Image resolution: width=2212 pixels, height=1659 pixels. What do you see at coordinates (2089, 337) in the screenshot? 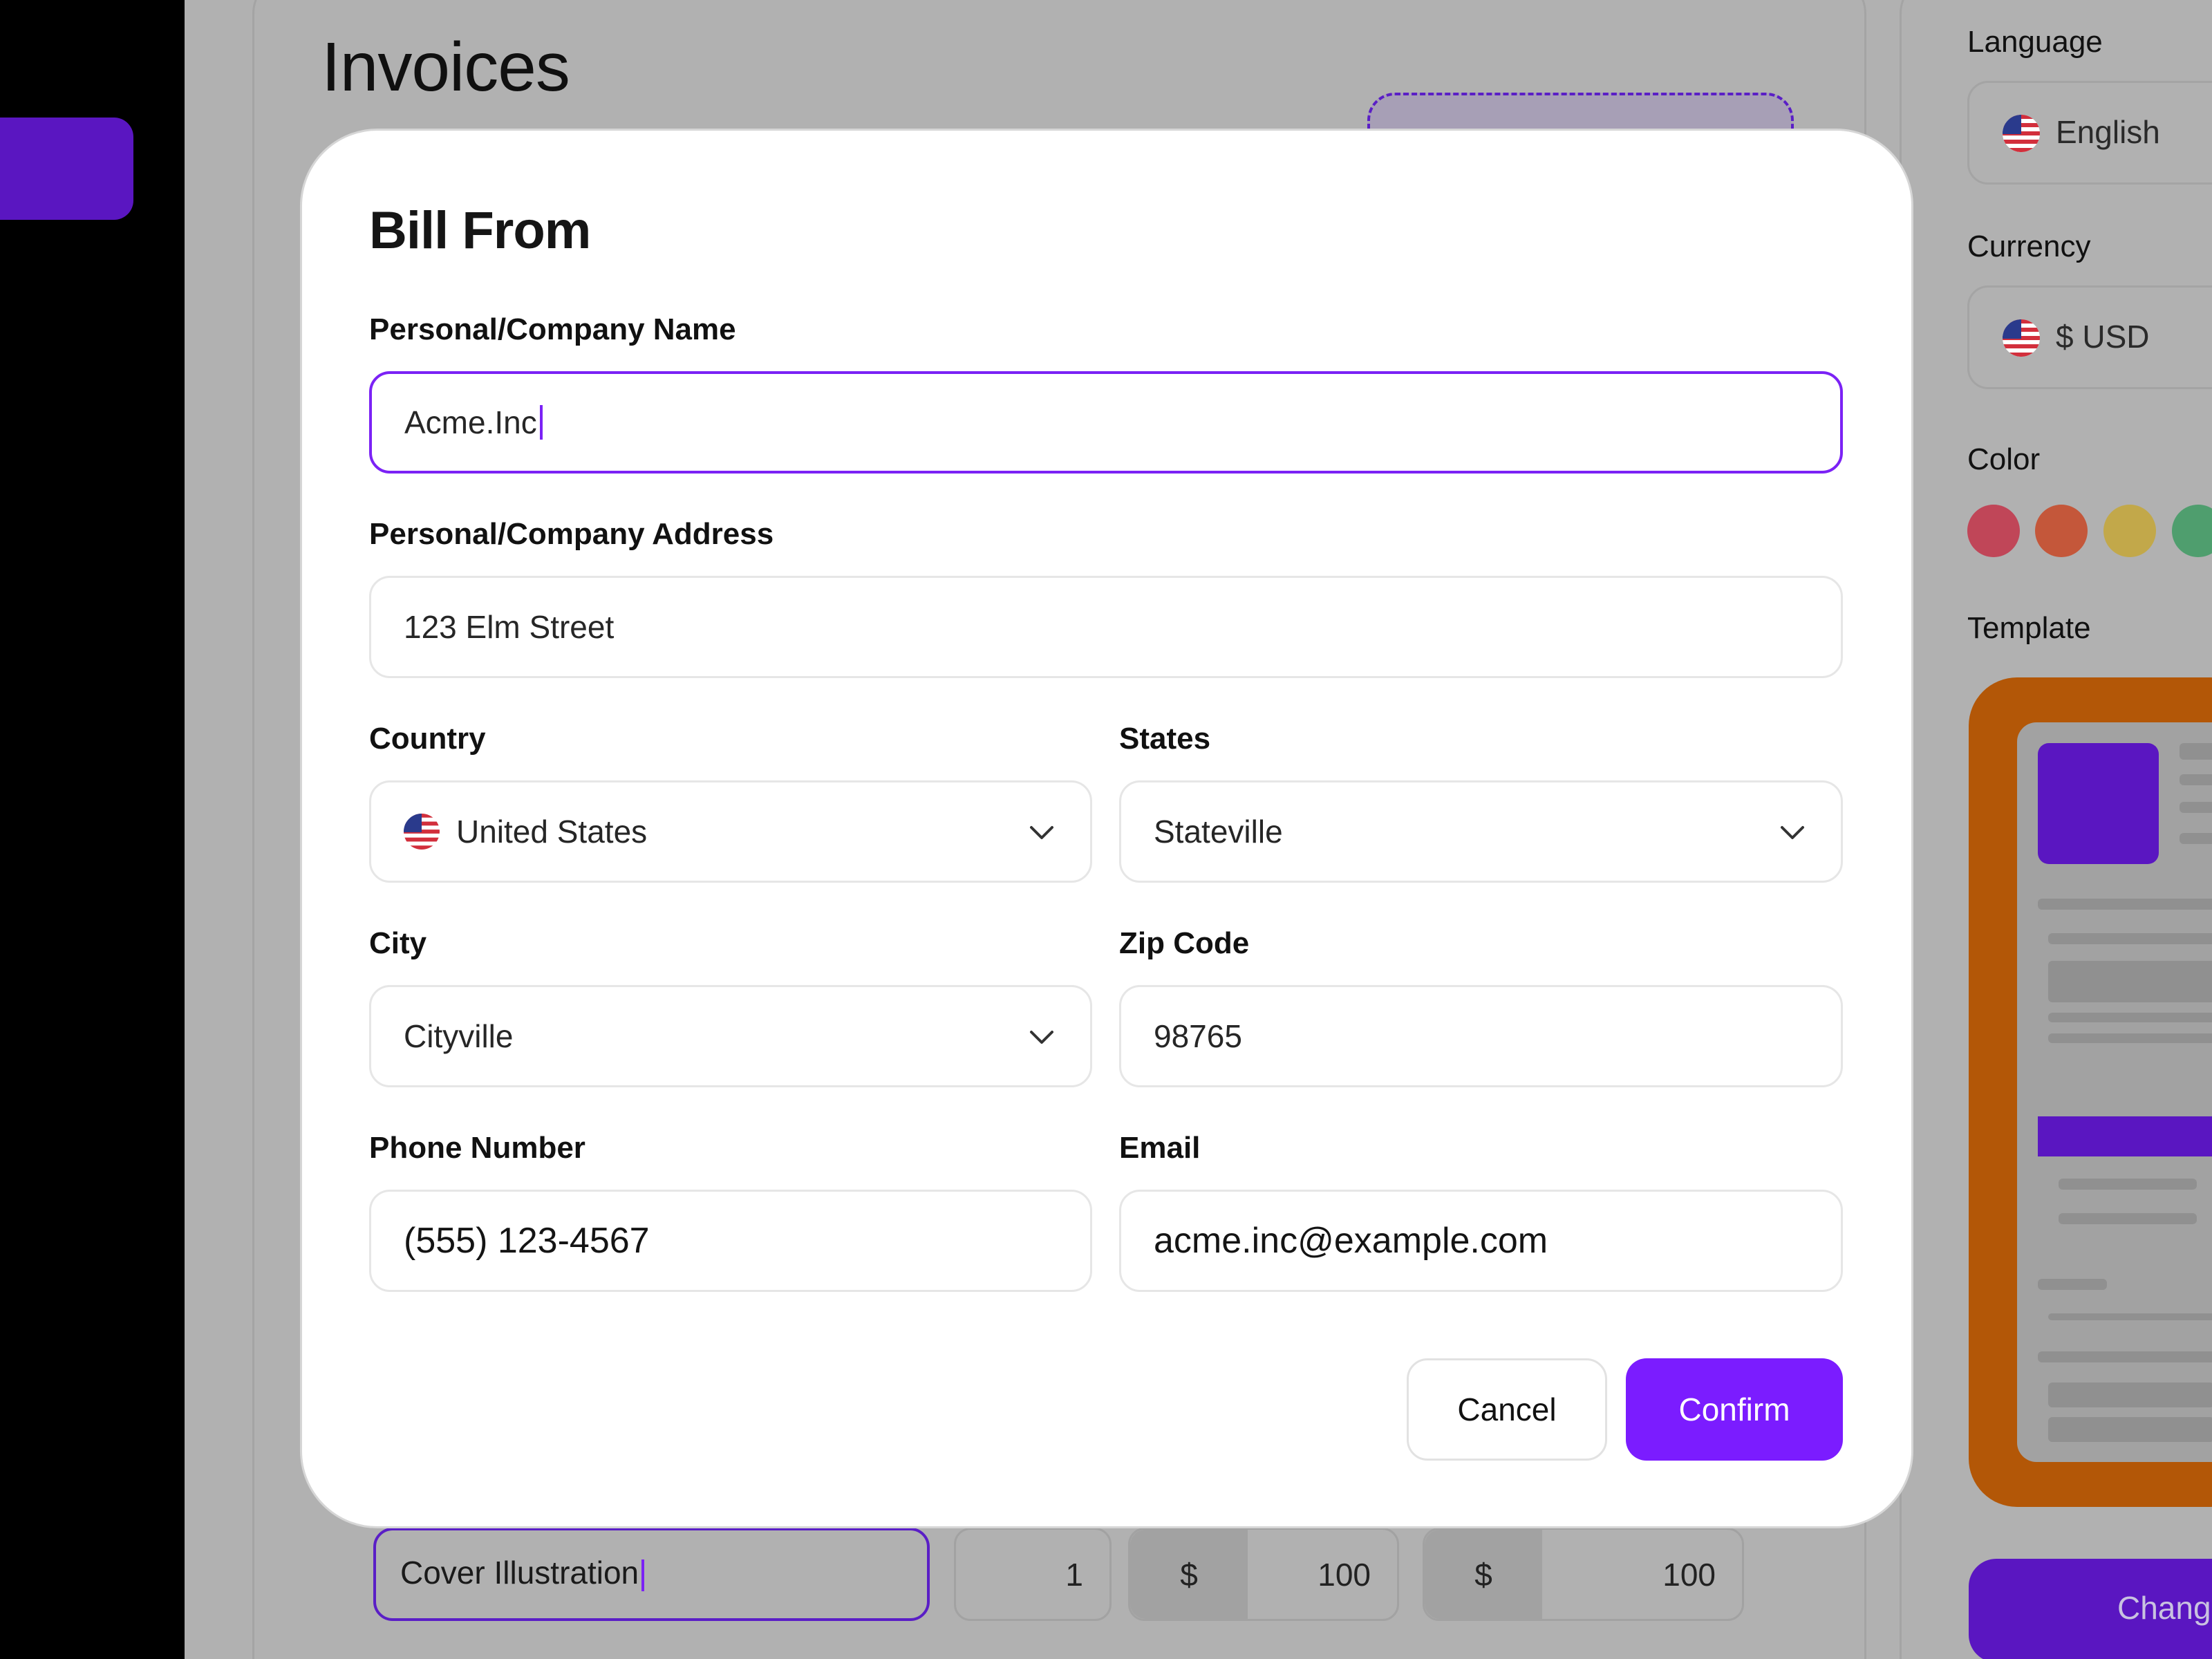
I see `currency-select: $ USD` at bounding box center [2089, 337].